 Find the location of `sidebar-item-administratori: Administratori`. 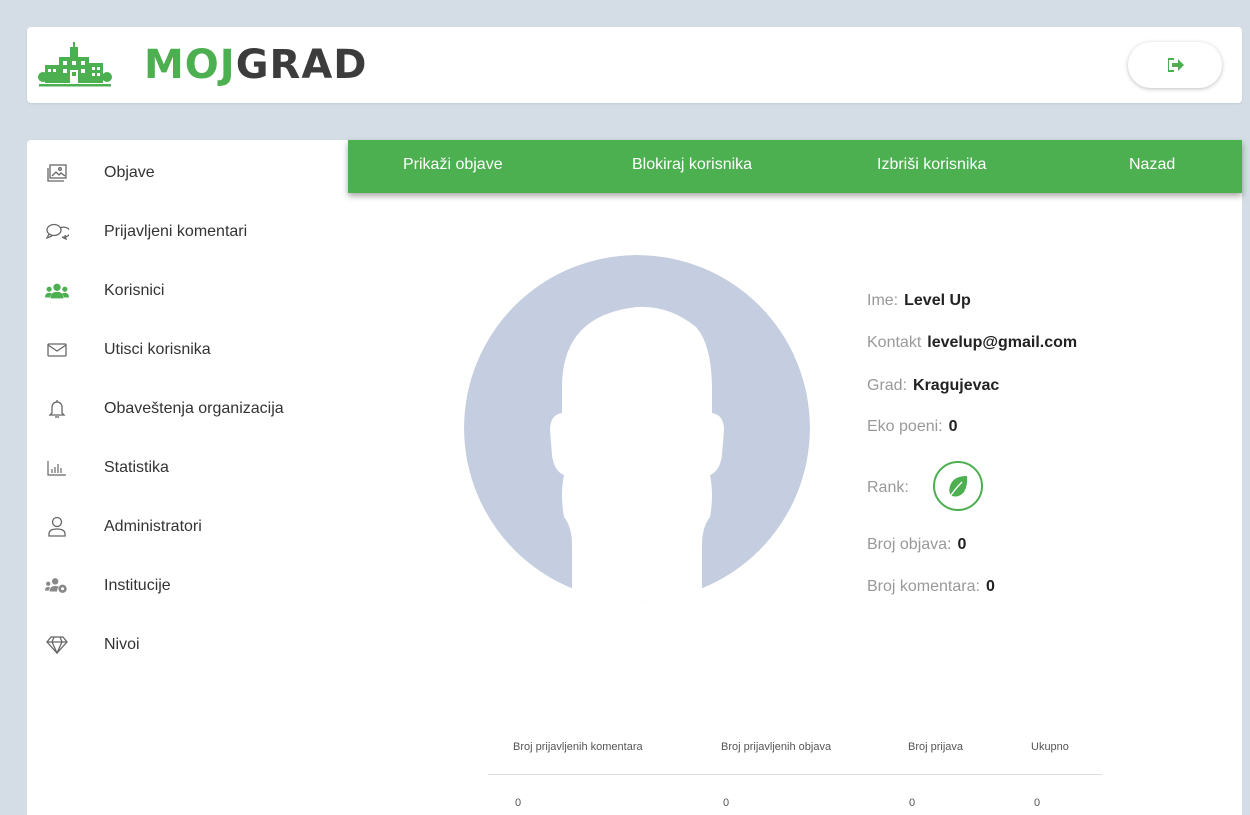

sidebar-item-administratori: Administratori is located at coordinates (187, 527).